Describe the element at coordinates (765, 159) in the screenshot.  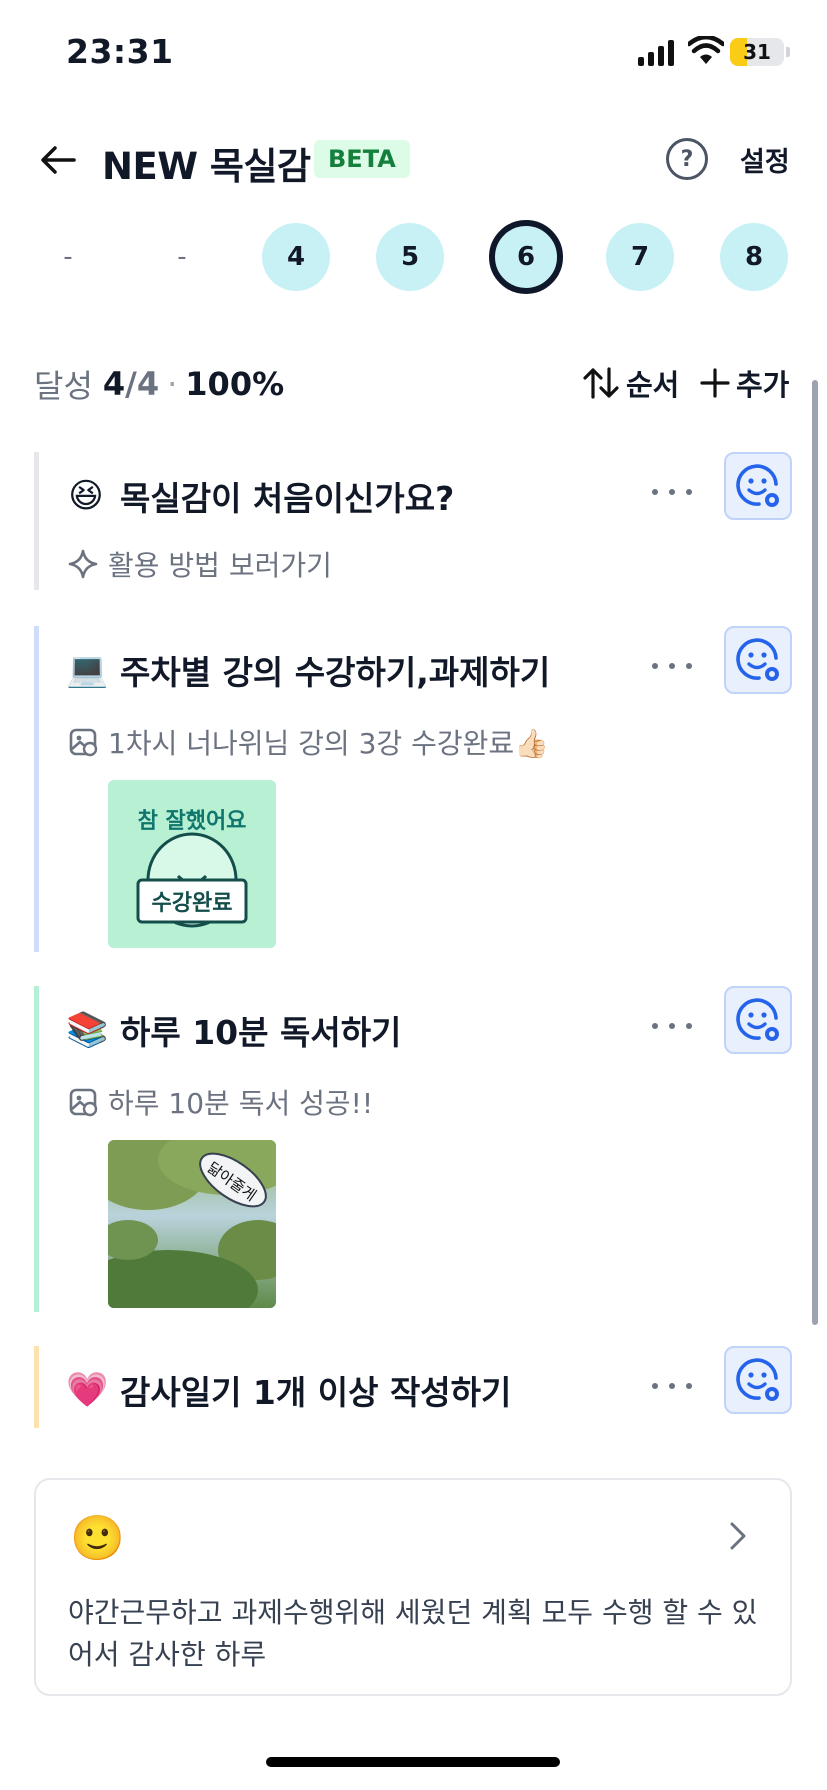
I see `settings-button: 설정` at that location.